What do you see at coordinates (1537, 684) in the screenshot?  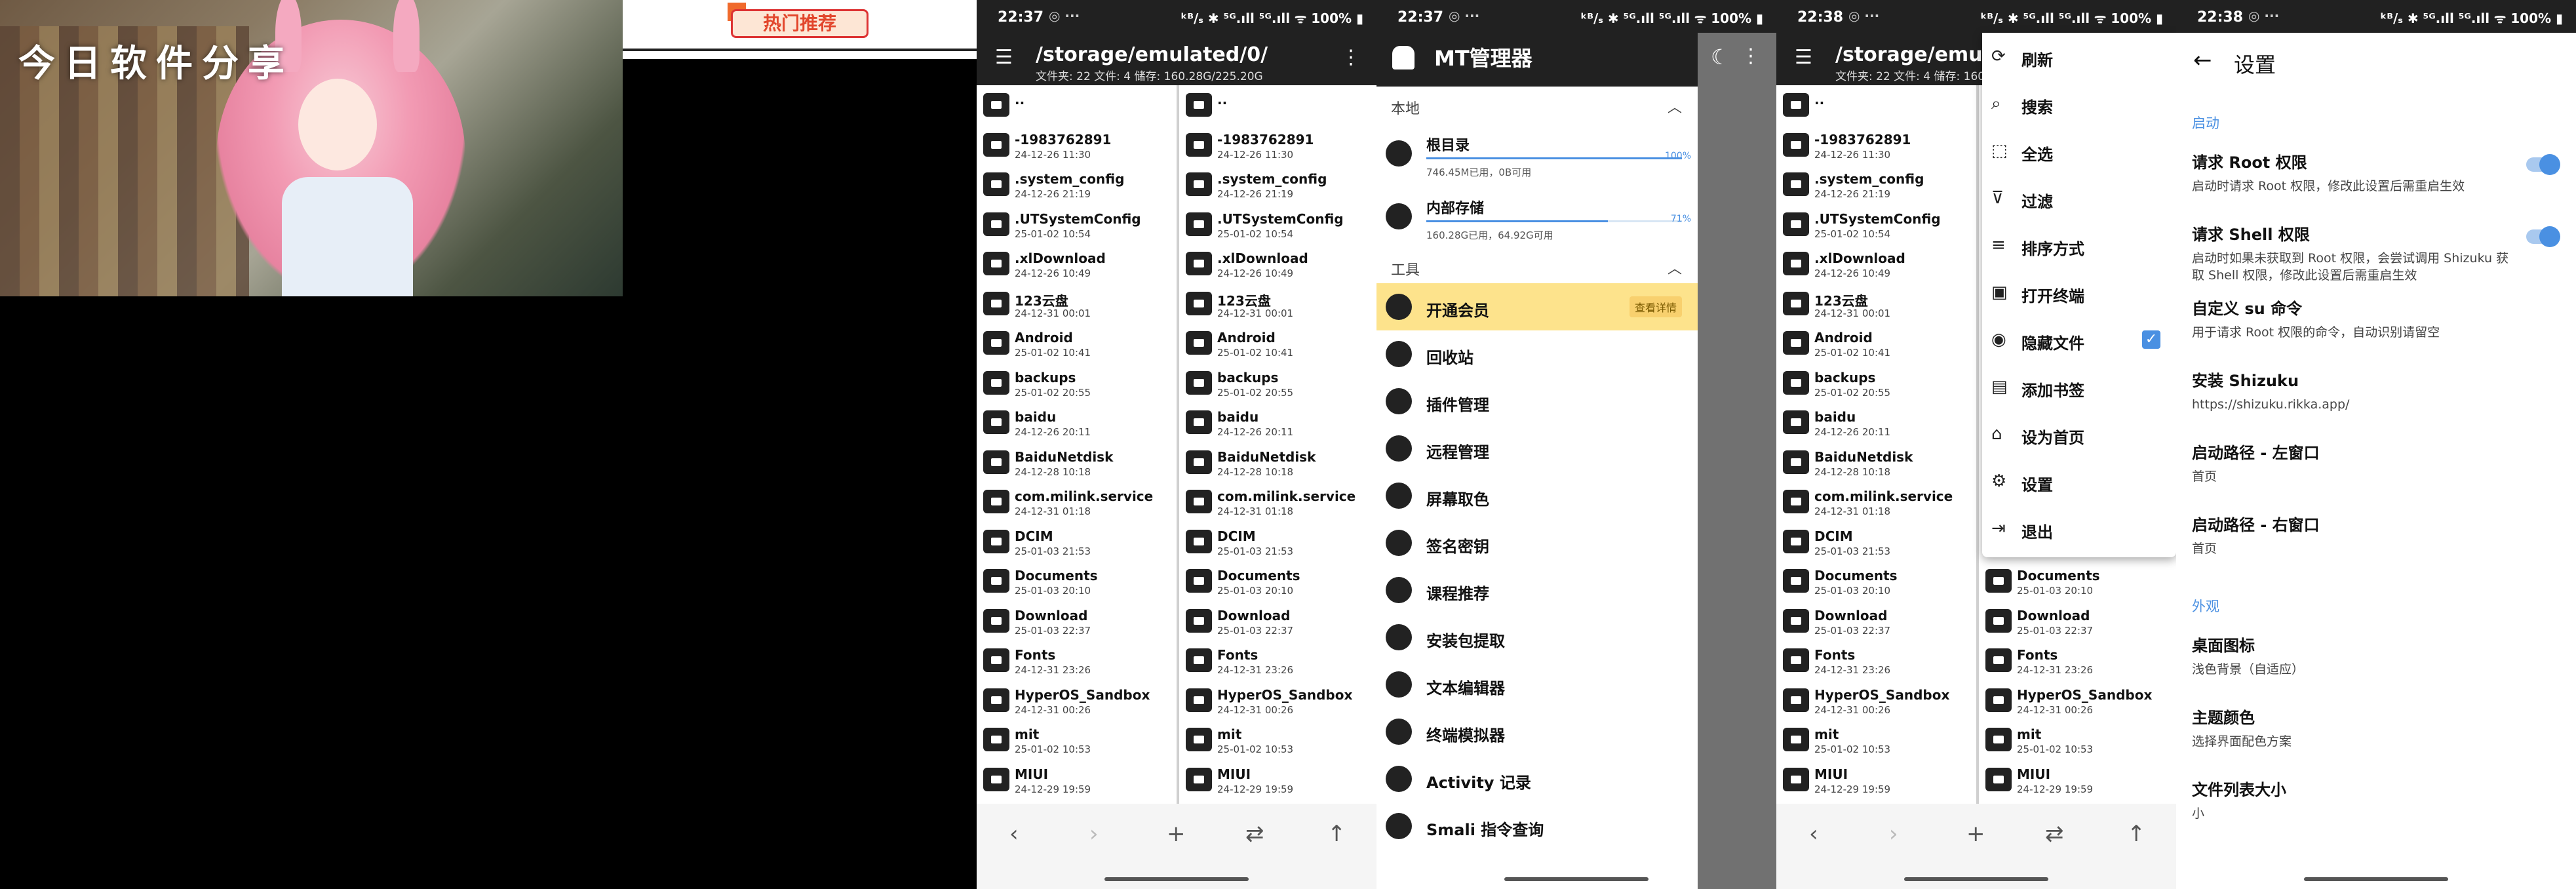 I see `drawer-item: 文本编辑器` at bounding box center [1537, 684].